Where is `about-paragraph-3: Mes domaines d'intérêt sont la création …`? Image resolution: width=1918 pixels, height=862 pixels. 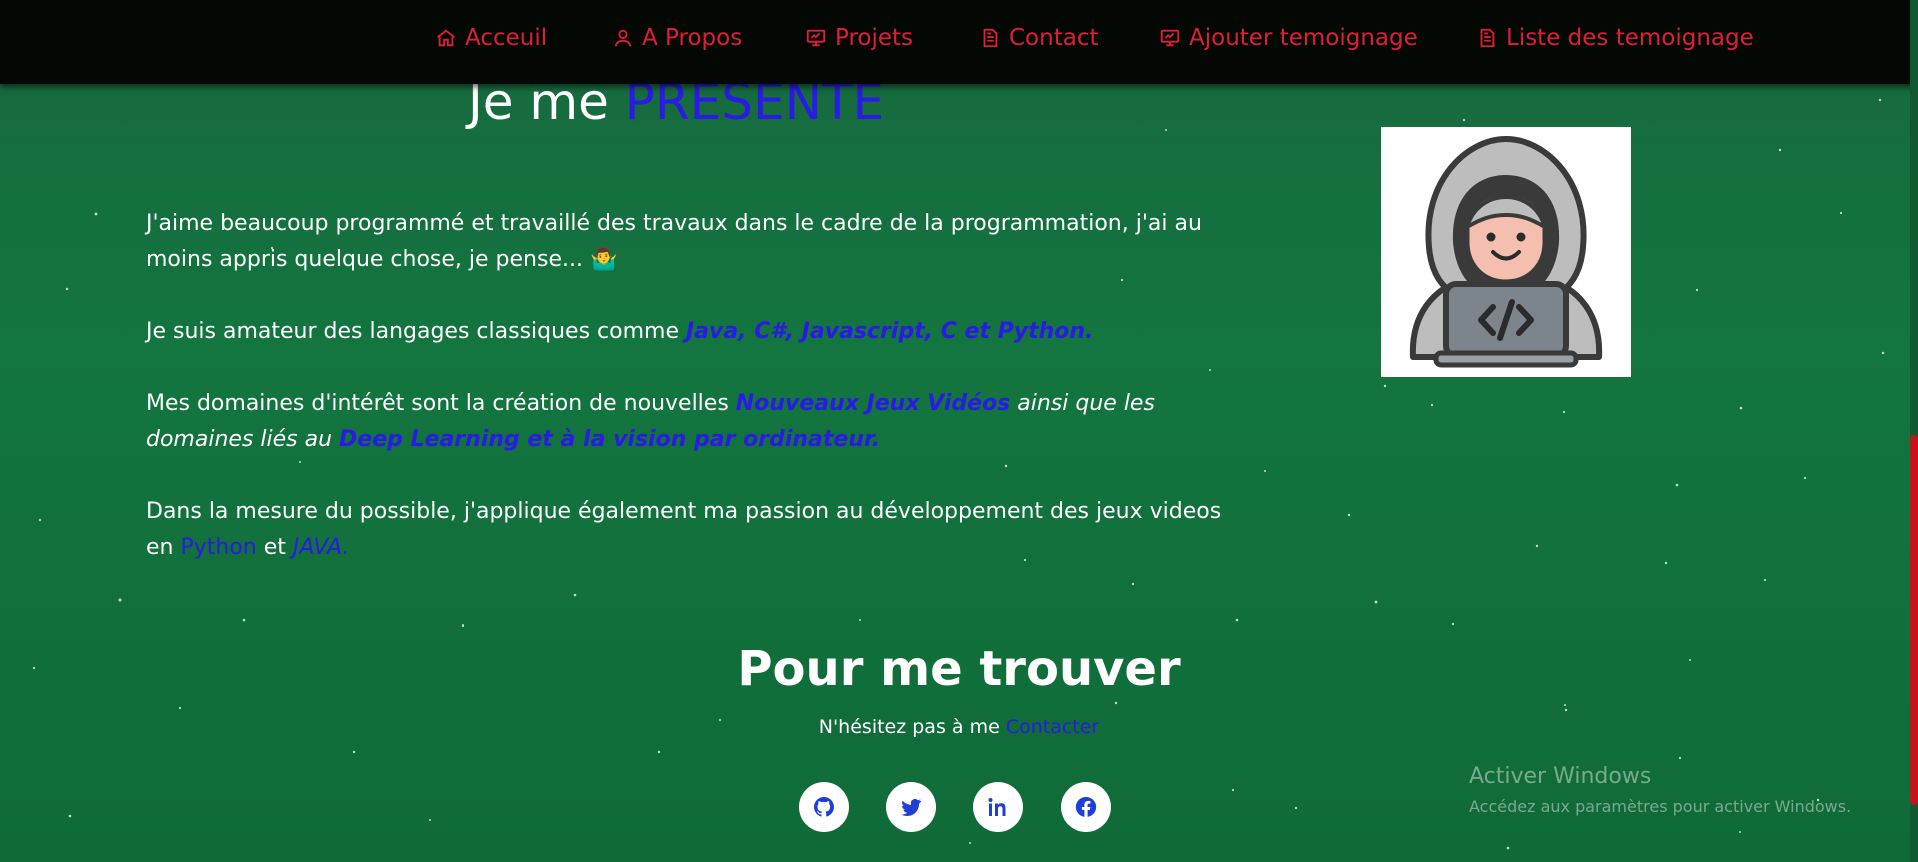 about-paragraph-3: Mes domaines d'intérêt sont la création … is located at coordinates (686, 422).